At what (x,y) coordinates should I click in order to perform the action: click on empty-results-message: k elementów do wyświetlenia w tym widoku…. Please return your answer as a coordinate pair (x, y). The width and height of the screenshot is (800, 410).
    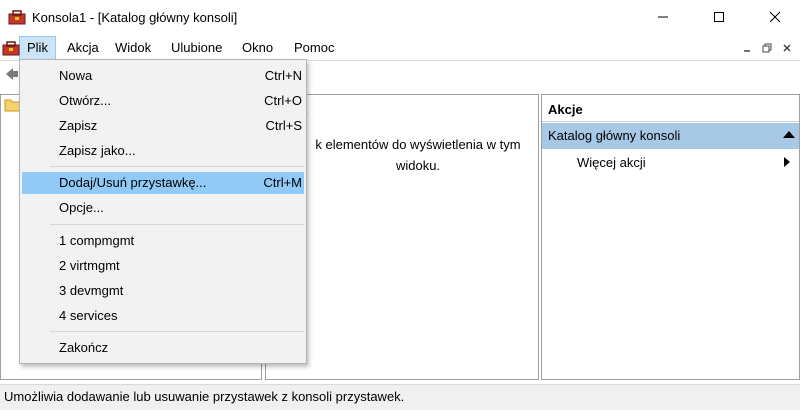
    Looking at the image, I should click on (418, 155).